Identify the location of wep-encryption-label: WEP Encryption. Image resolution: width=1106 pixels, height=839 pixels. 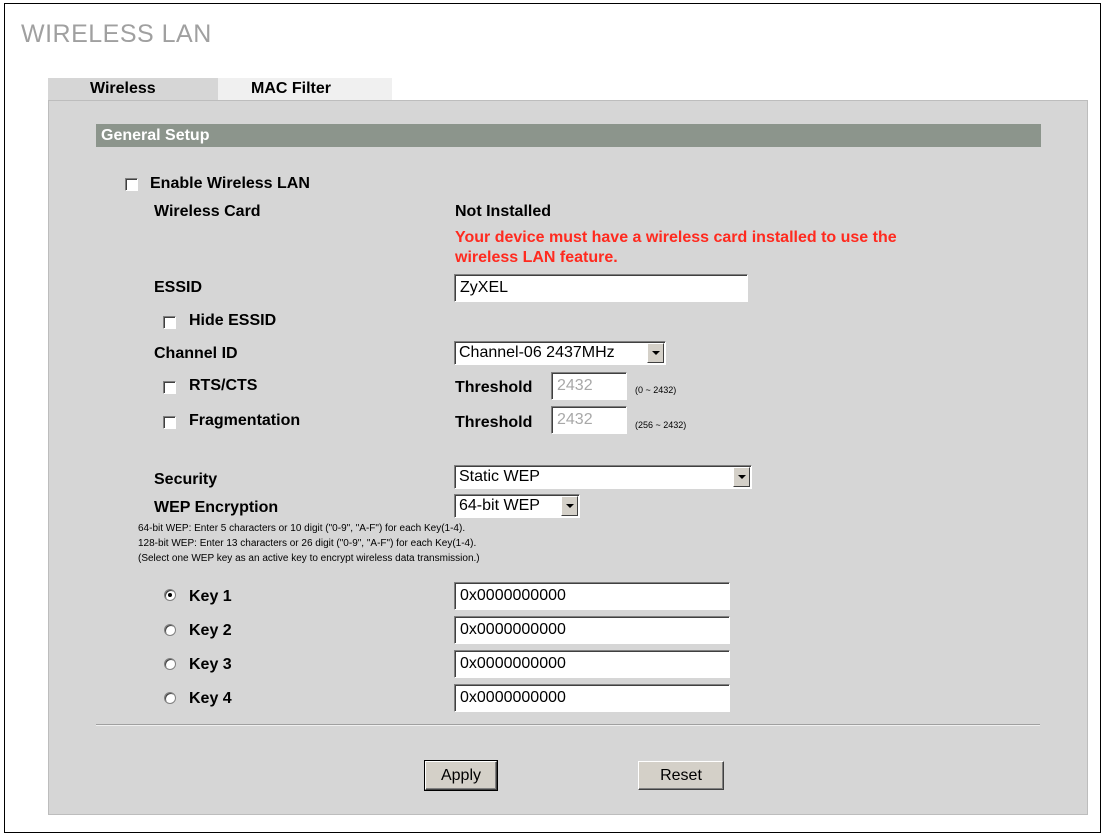
(216, 507).